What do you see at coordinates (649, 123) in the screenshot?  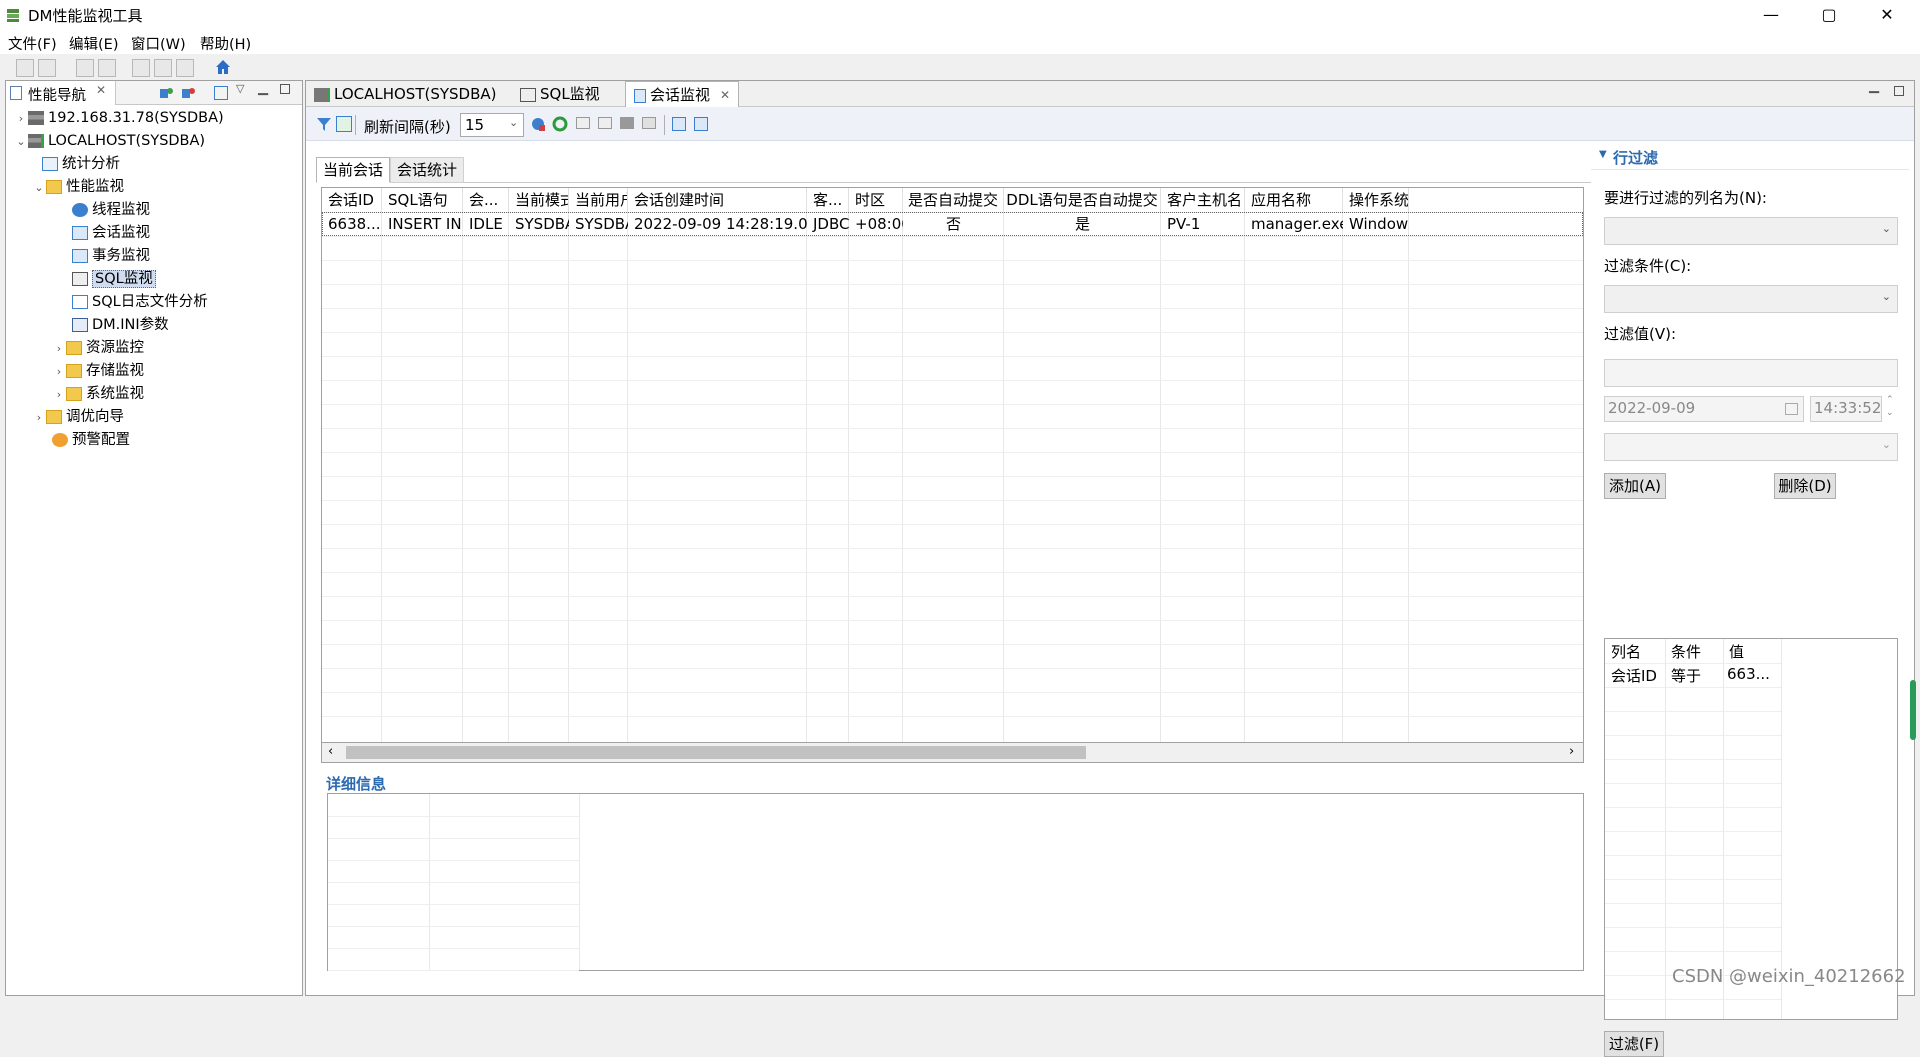 I see `table-icon` at bounding box center [649, 123].